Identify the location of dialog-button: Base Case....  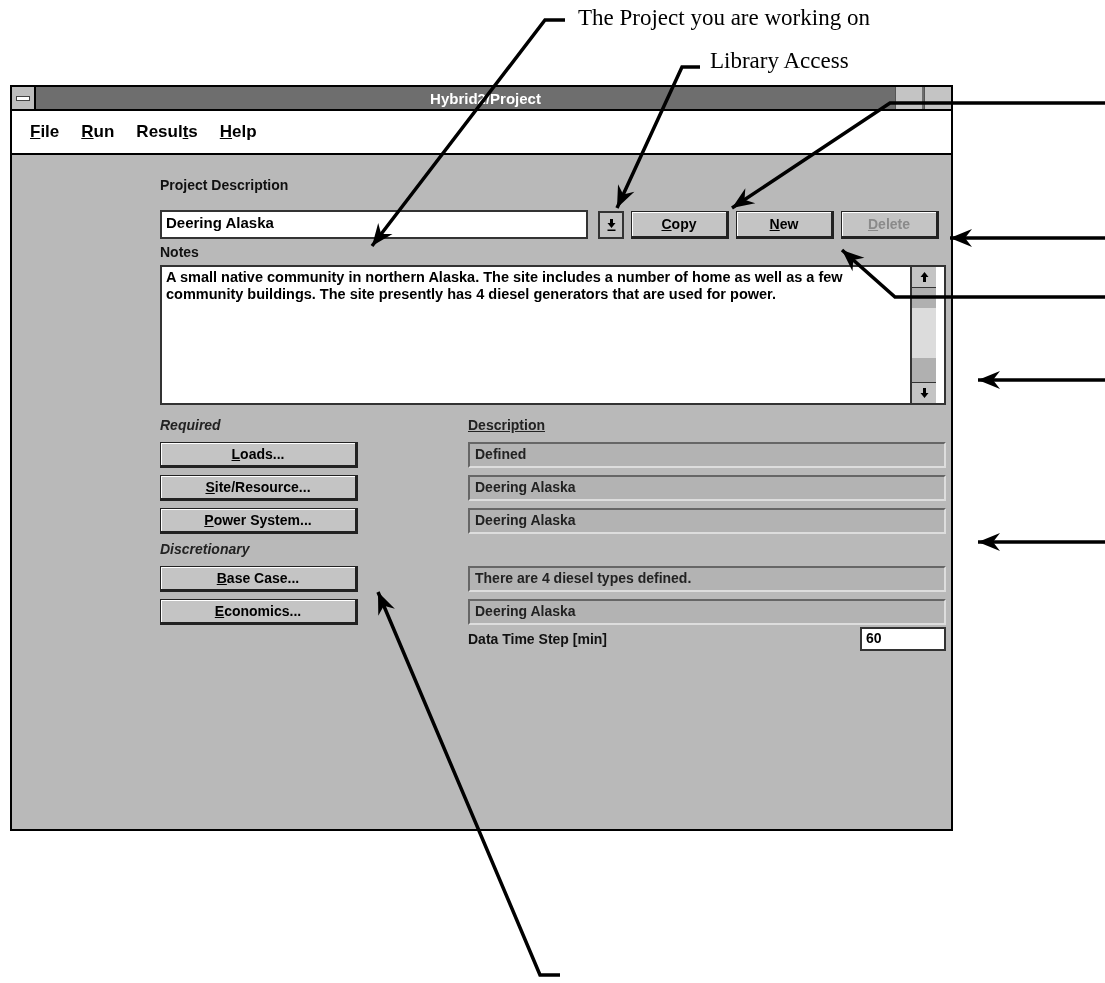
(259, 579).